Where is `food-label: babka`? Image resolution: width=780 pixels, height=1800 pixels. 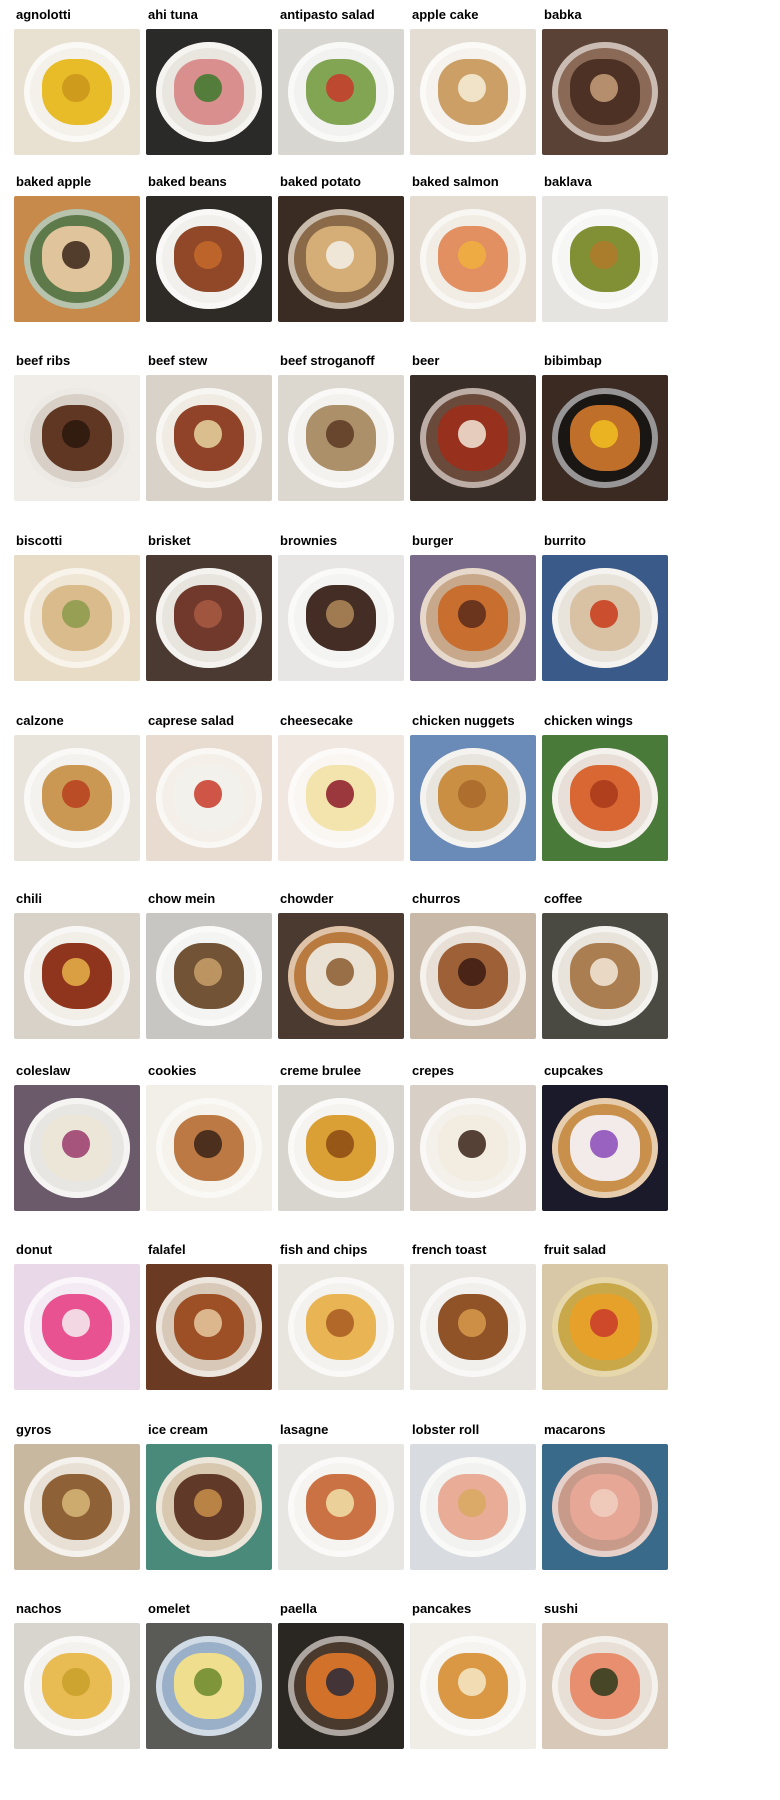
food-label: babka is located at coordinates (563, 14).